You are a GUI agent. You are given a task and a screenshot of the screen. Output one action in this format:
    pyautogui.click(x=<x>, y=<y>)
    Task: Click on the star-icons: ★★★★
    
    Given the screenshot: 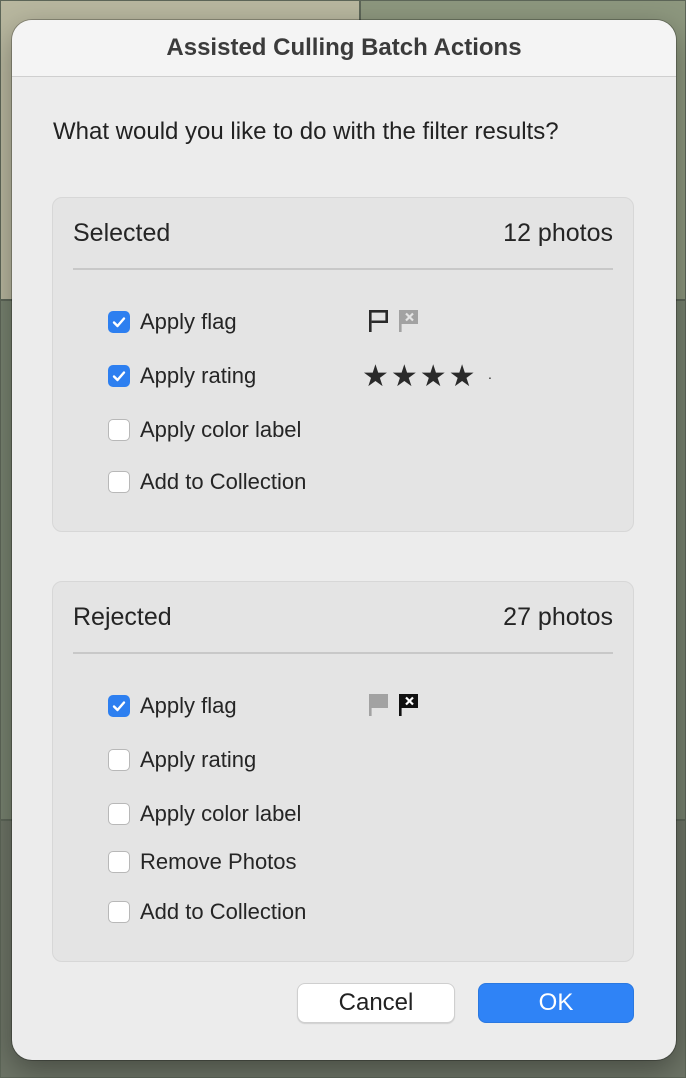 What is the action you would take?
    pyautogui.click(x=420, y=376)
    